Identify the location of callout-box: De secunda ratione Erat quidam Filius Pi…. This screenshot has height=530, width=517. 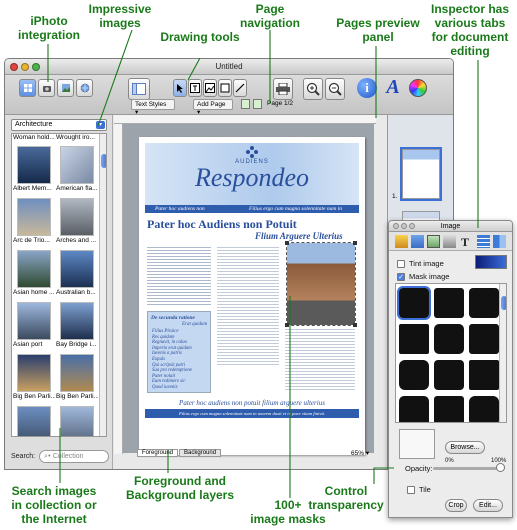
(179, 352).